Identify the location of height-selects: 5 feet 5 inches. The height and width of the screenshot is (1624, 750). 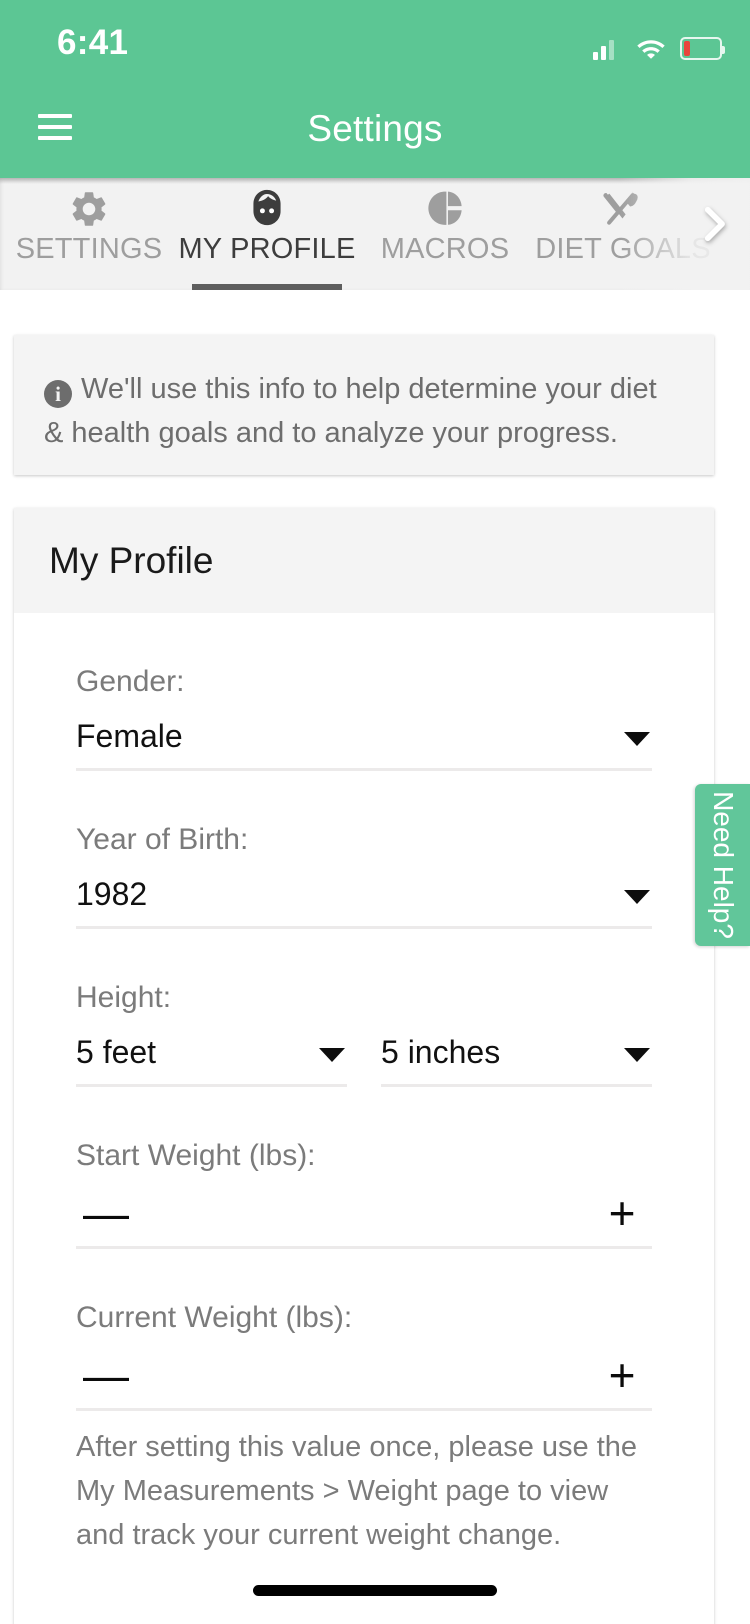
(364, 1054).